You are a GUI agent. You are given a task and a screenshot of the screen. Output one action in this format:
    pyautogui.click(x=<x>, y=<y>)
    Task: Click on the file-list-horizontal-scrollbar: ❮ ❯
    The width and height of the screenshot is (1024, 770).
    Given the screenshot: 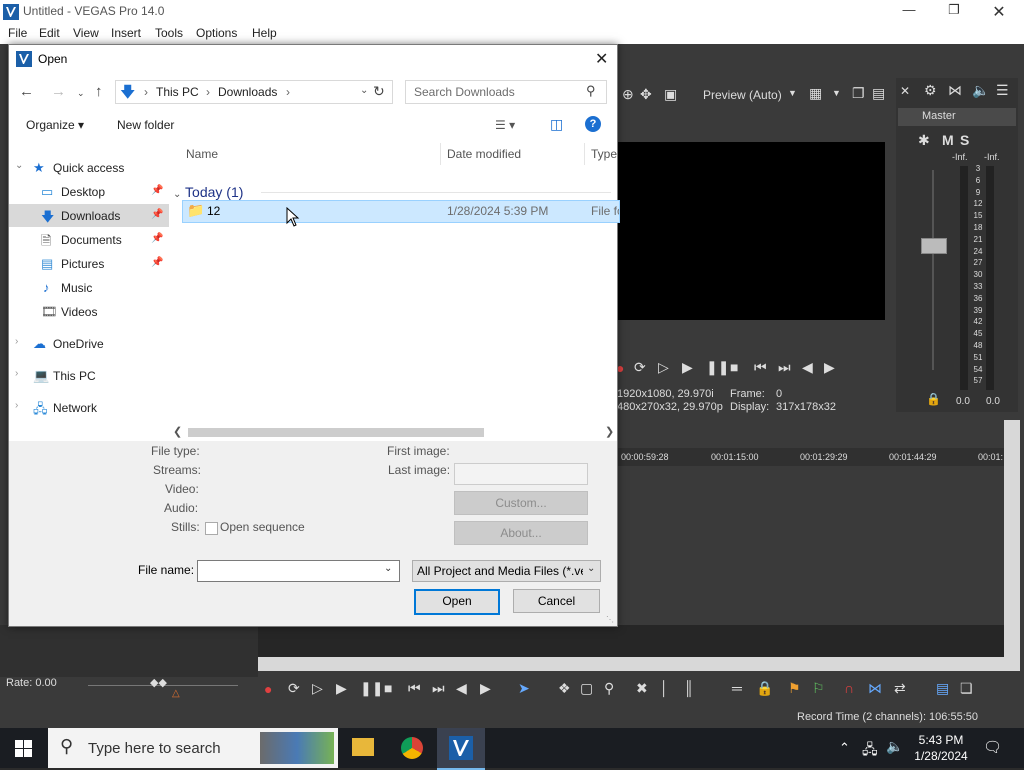 What is the action you would take?
    pyautogui.click(x=394, y=432)
    